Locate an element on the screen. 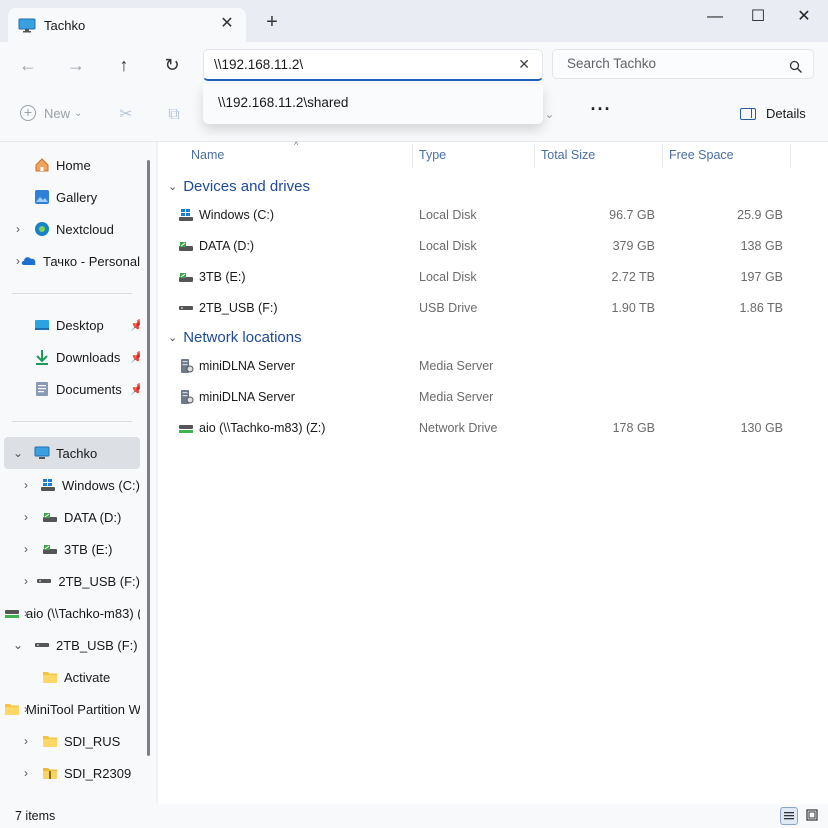  row-total-size: 2.72 TB is located at coordinates (633, 277).